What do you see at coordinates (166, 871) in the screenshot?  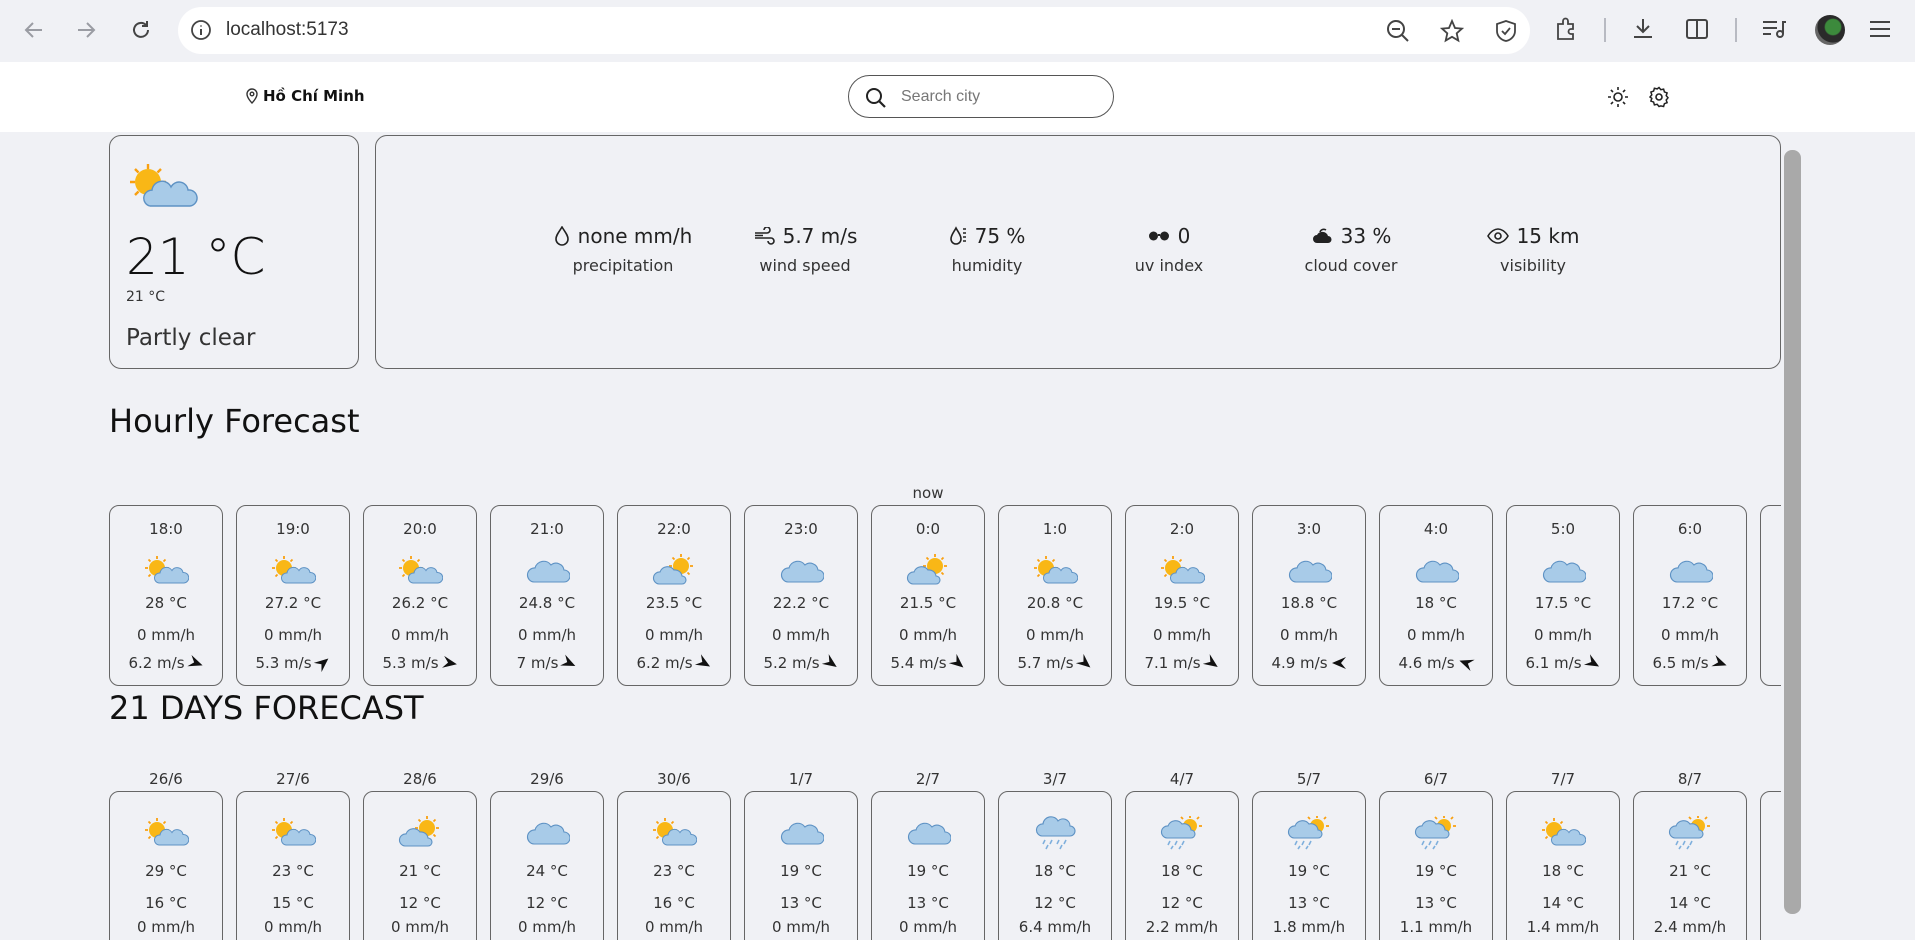 I see `day-max-temperature: 29 °C` at bounding box center [166, 871].